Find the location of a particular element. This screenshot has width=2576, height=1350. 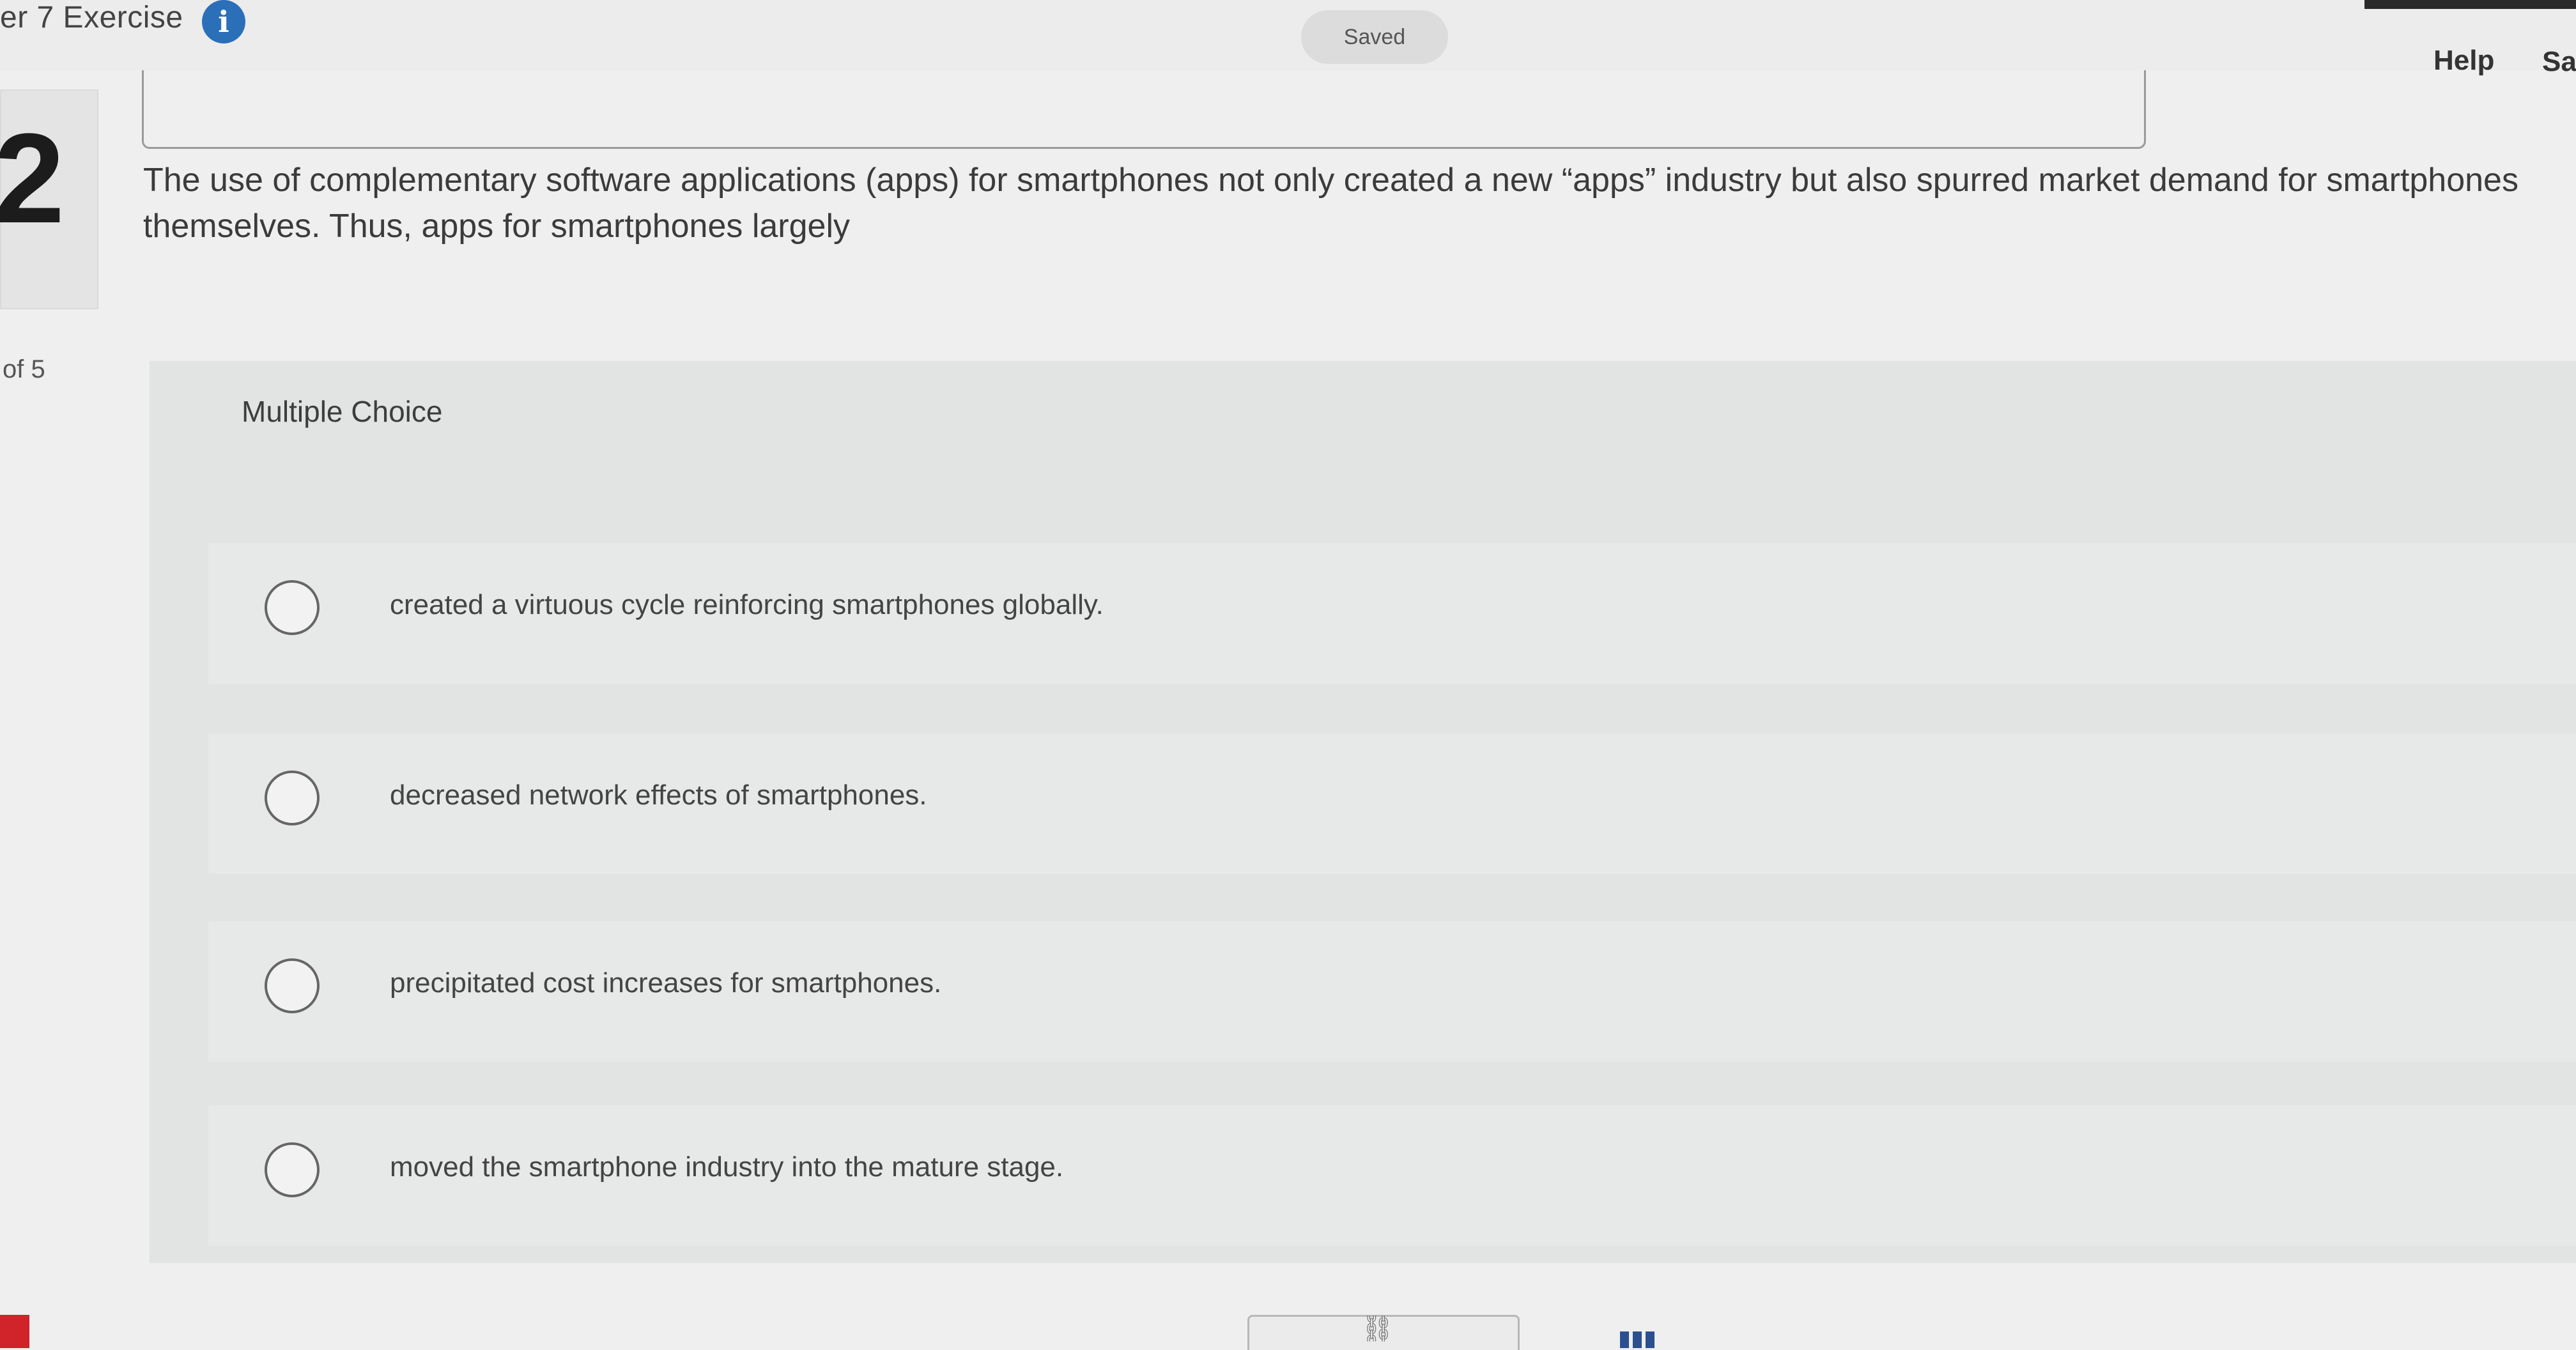

assignment-title: er 7 Exercise is located at coordinates (91, 18).